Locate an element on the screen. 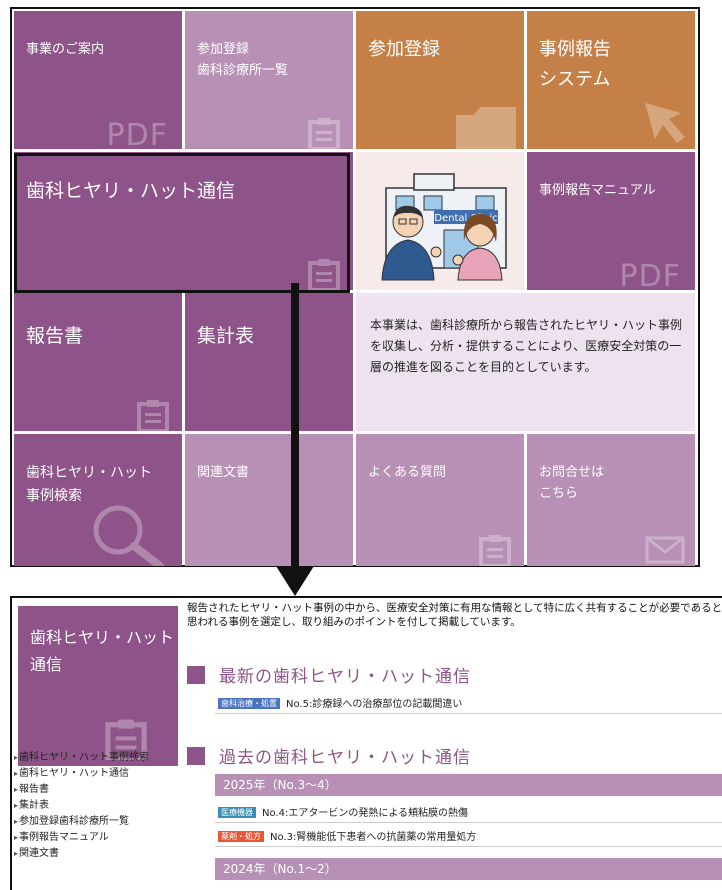 The width and height of the screenshot is (722, 890). tile-tally-table: 集計表 is located at coordinates (269, 362).